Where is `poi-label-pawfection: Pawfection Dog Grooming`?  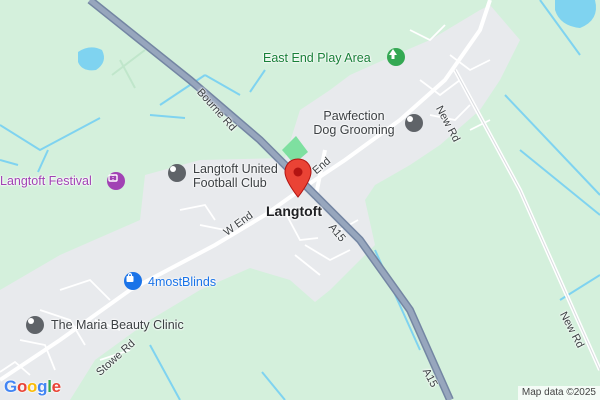
poi-label-pawfection: Pawfection Dog Grooming is located at coordinates (354, 123).